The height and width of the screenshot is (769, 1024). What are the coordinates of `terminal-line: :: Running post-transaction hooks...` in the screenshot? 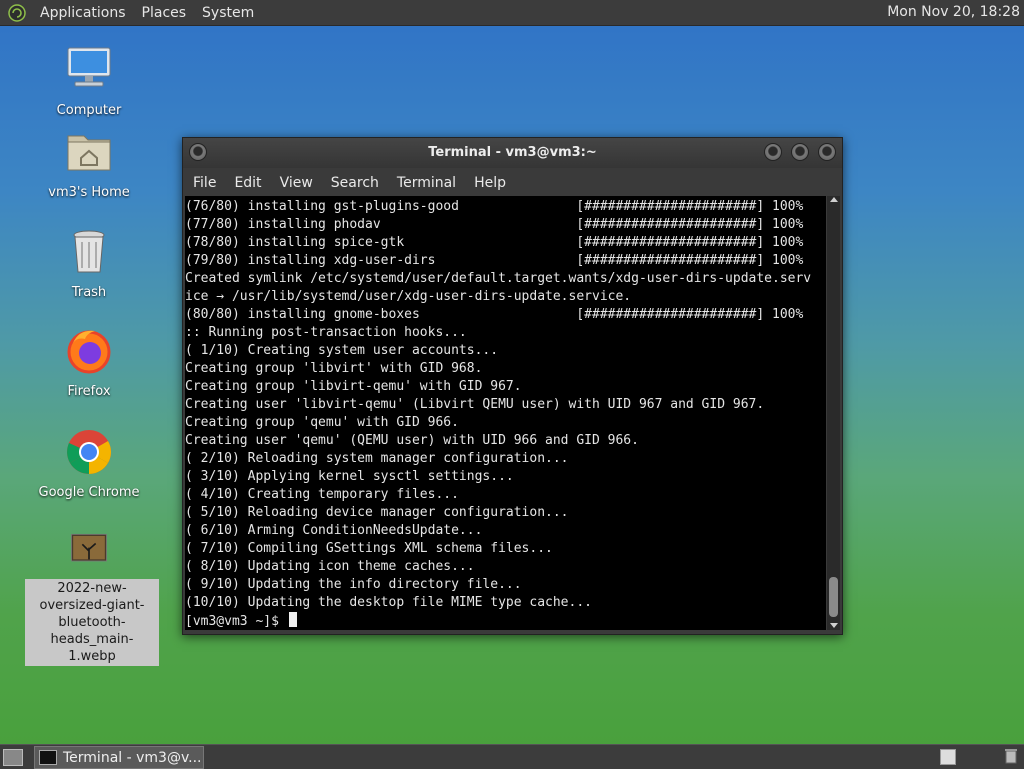 It's located at (326, 332).